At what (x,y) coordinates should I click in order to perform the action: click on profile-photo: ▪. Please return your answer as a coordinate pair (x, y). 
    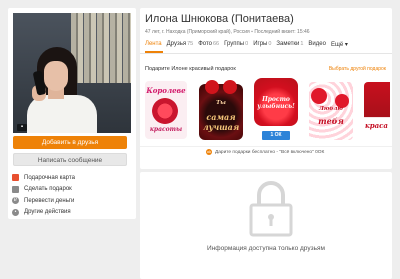
    Looking at the image, I should click on (72, 73).